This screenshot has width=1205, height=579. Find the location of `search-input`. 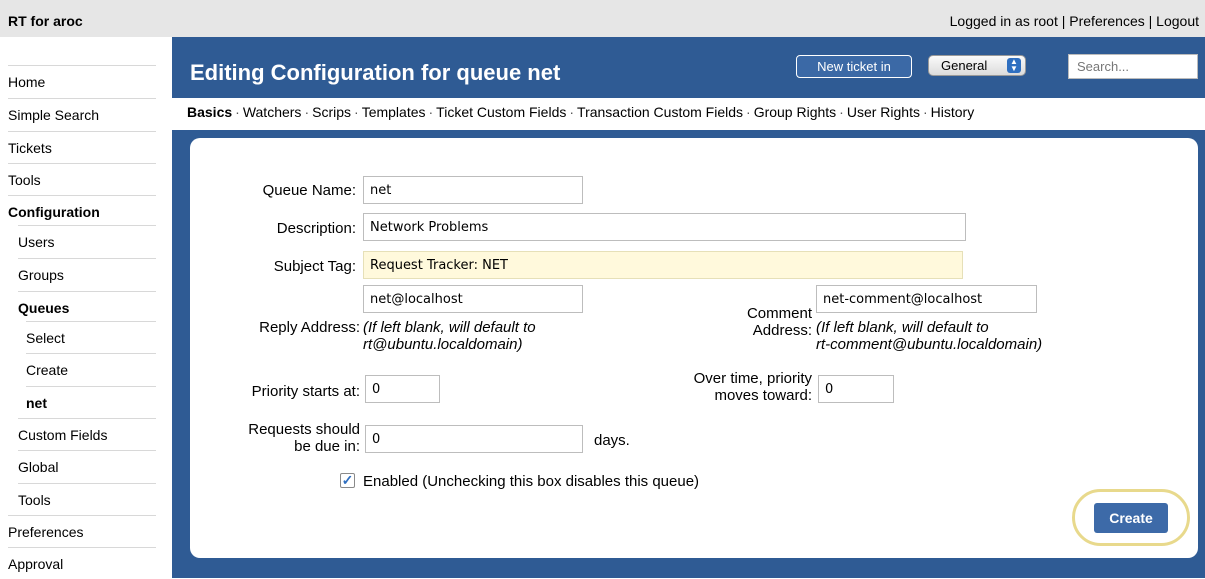

search-input is located at coordinates (1133, 66).